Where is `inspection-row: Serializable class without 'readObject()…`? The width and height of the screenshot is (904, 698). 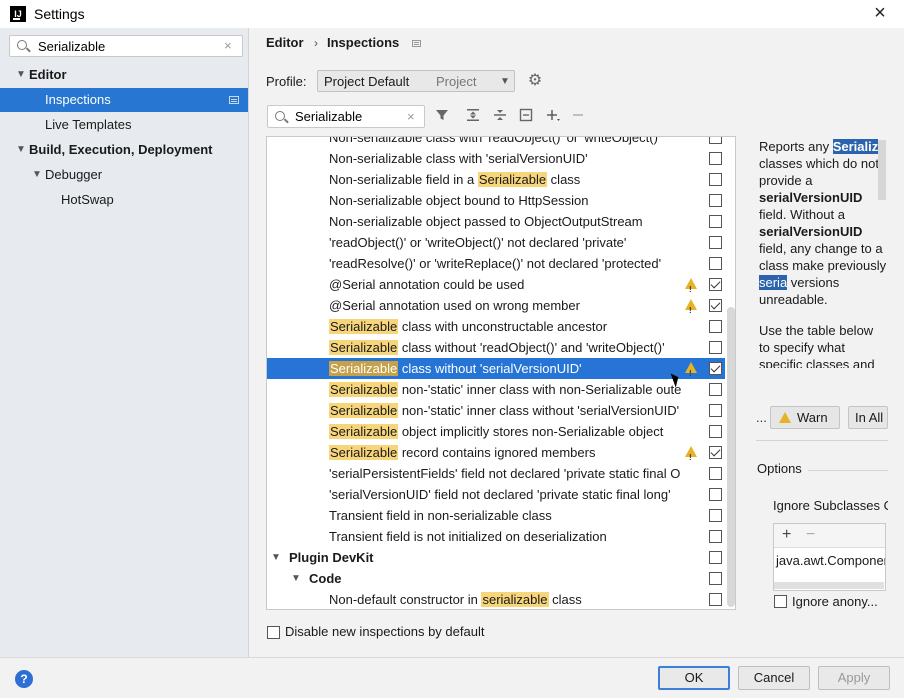
inspection-row: Serializable class without 'readObject()… is located at coordinates (496, 347).